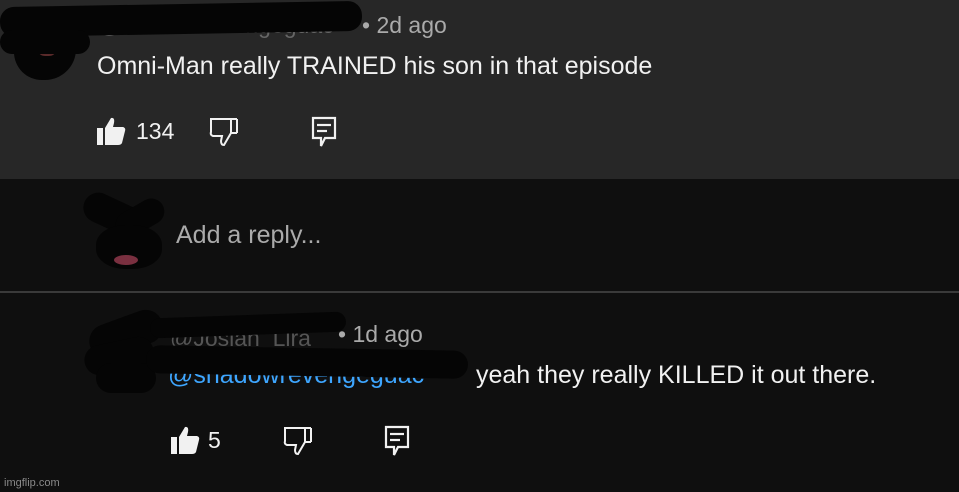  I want to click on avatar, so click(124, 230).